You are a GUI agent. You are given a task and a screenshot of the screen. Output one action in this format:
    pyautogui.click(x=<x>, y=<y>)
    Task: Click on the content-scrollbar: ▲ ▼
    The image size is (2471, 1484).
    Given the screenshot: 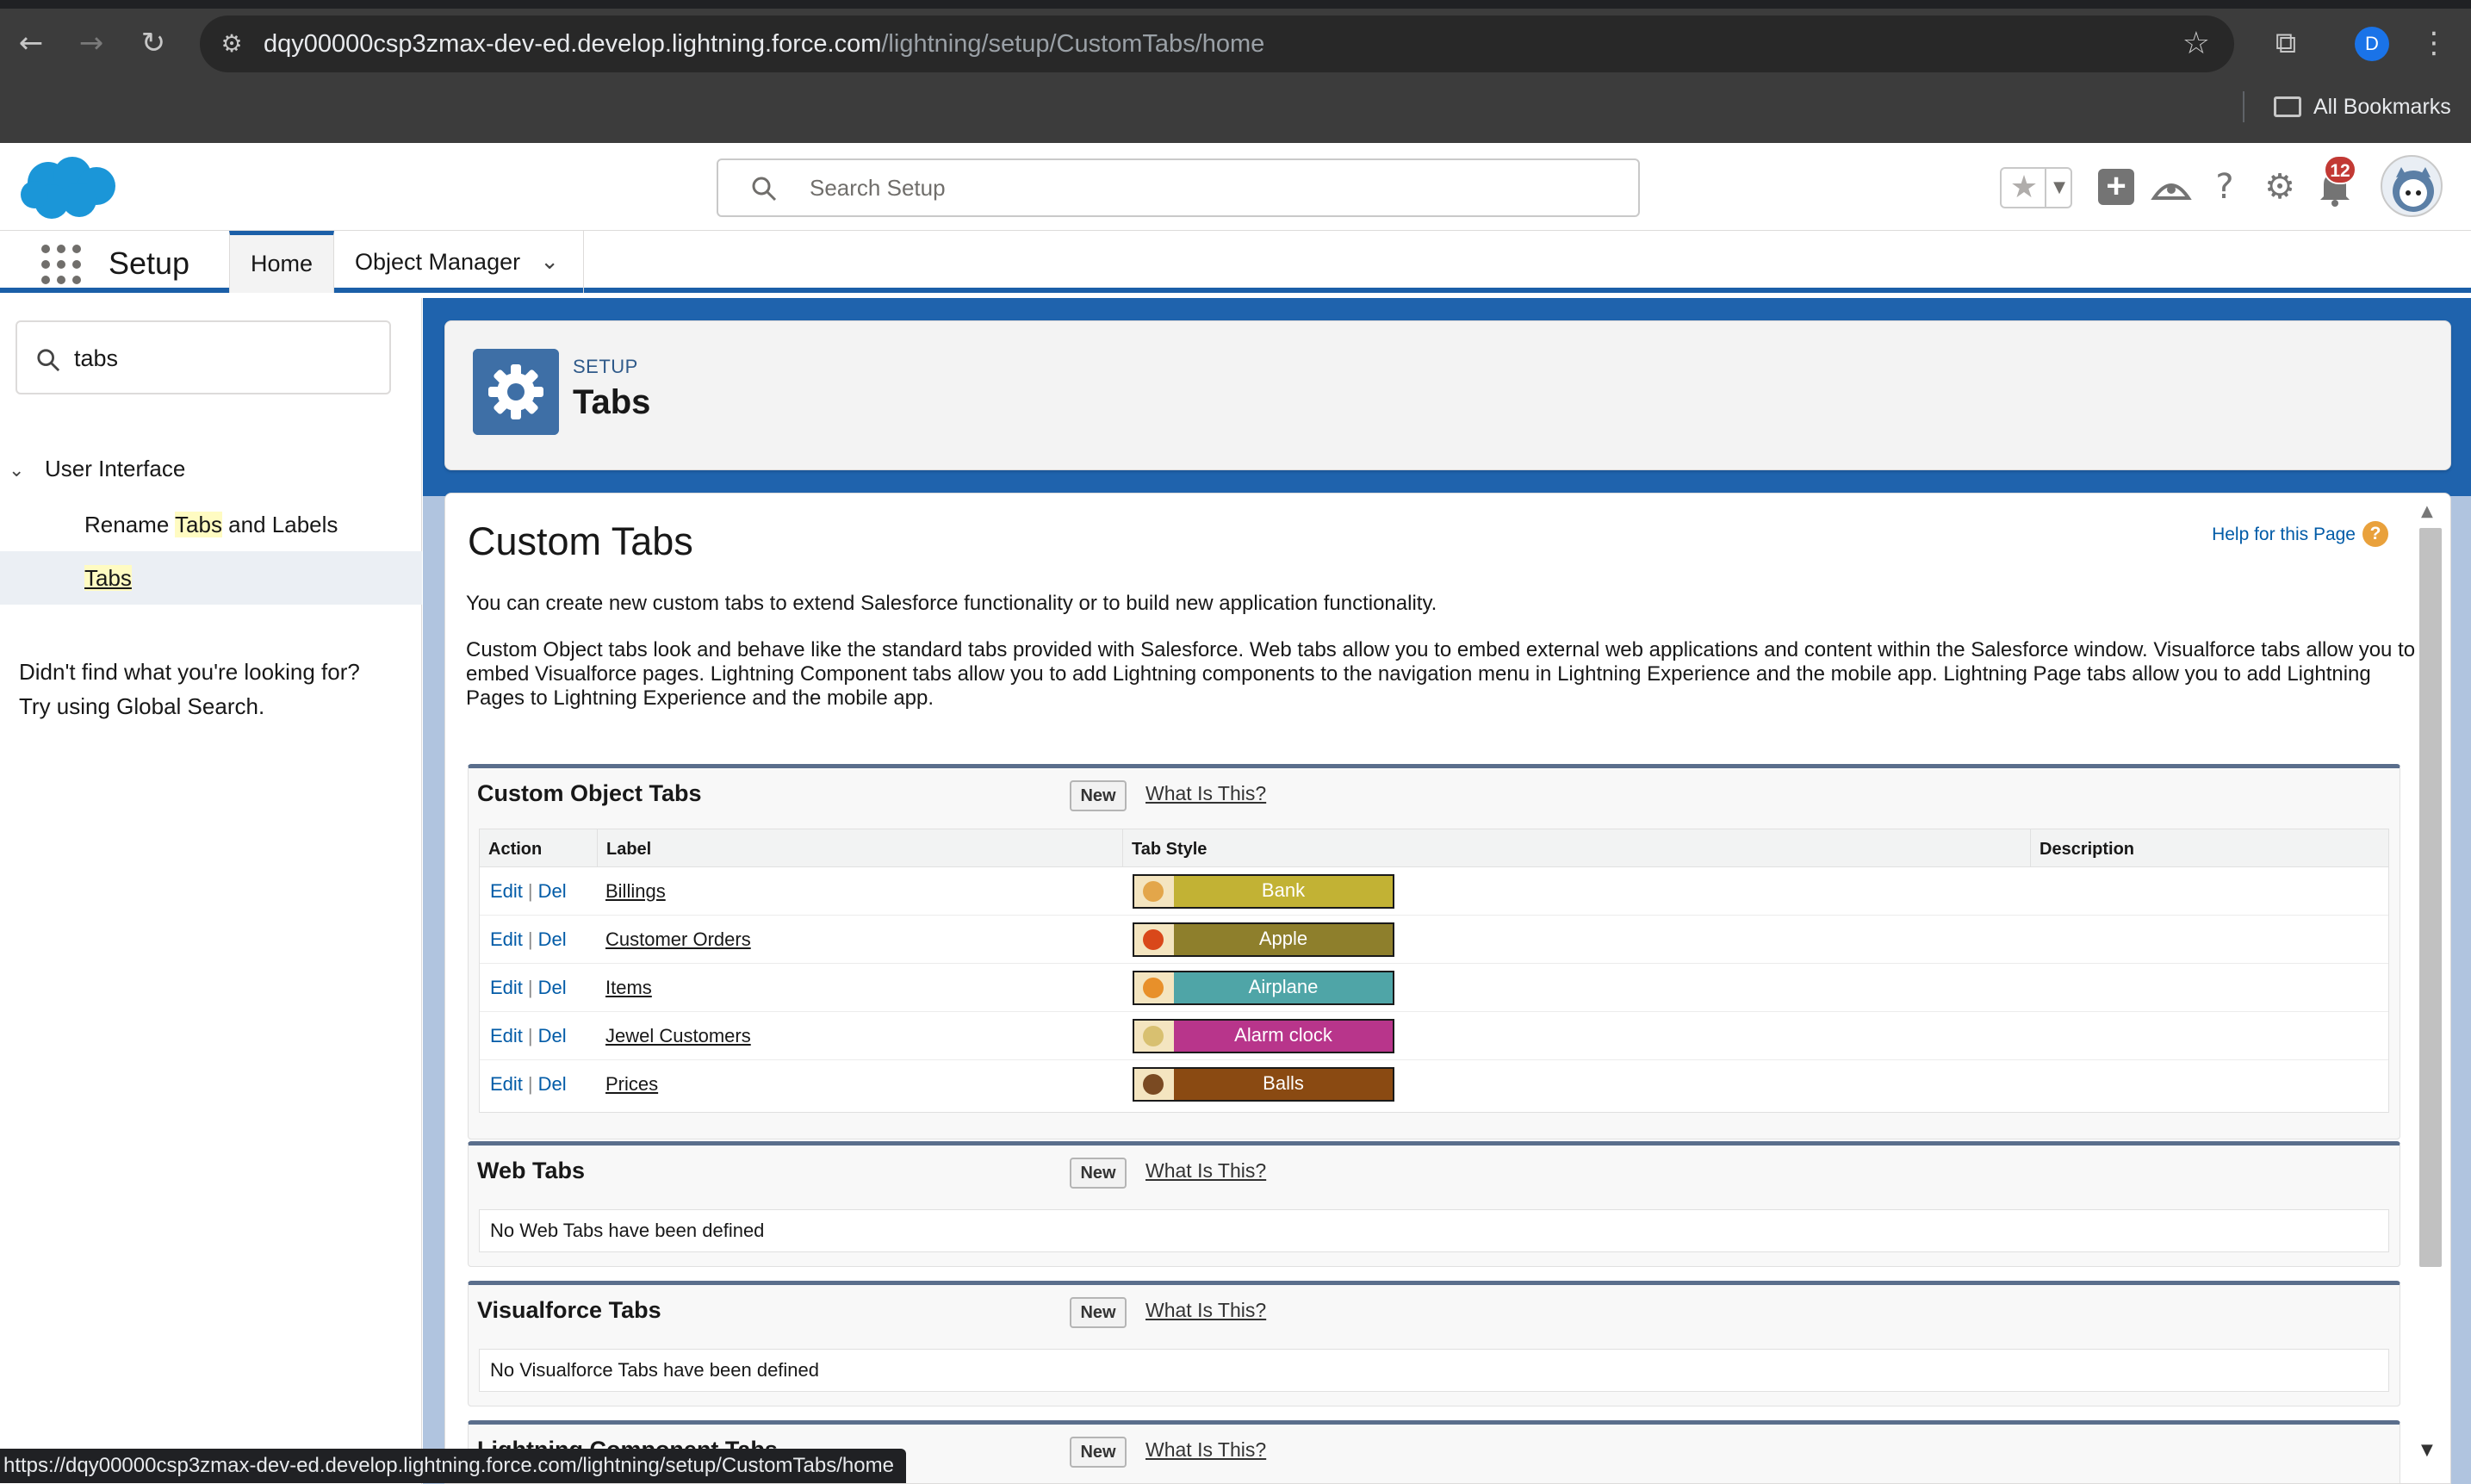 What is the action you would take?
    pyautogui.click(x=2429, y=988)
    